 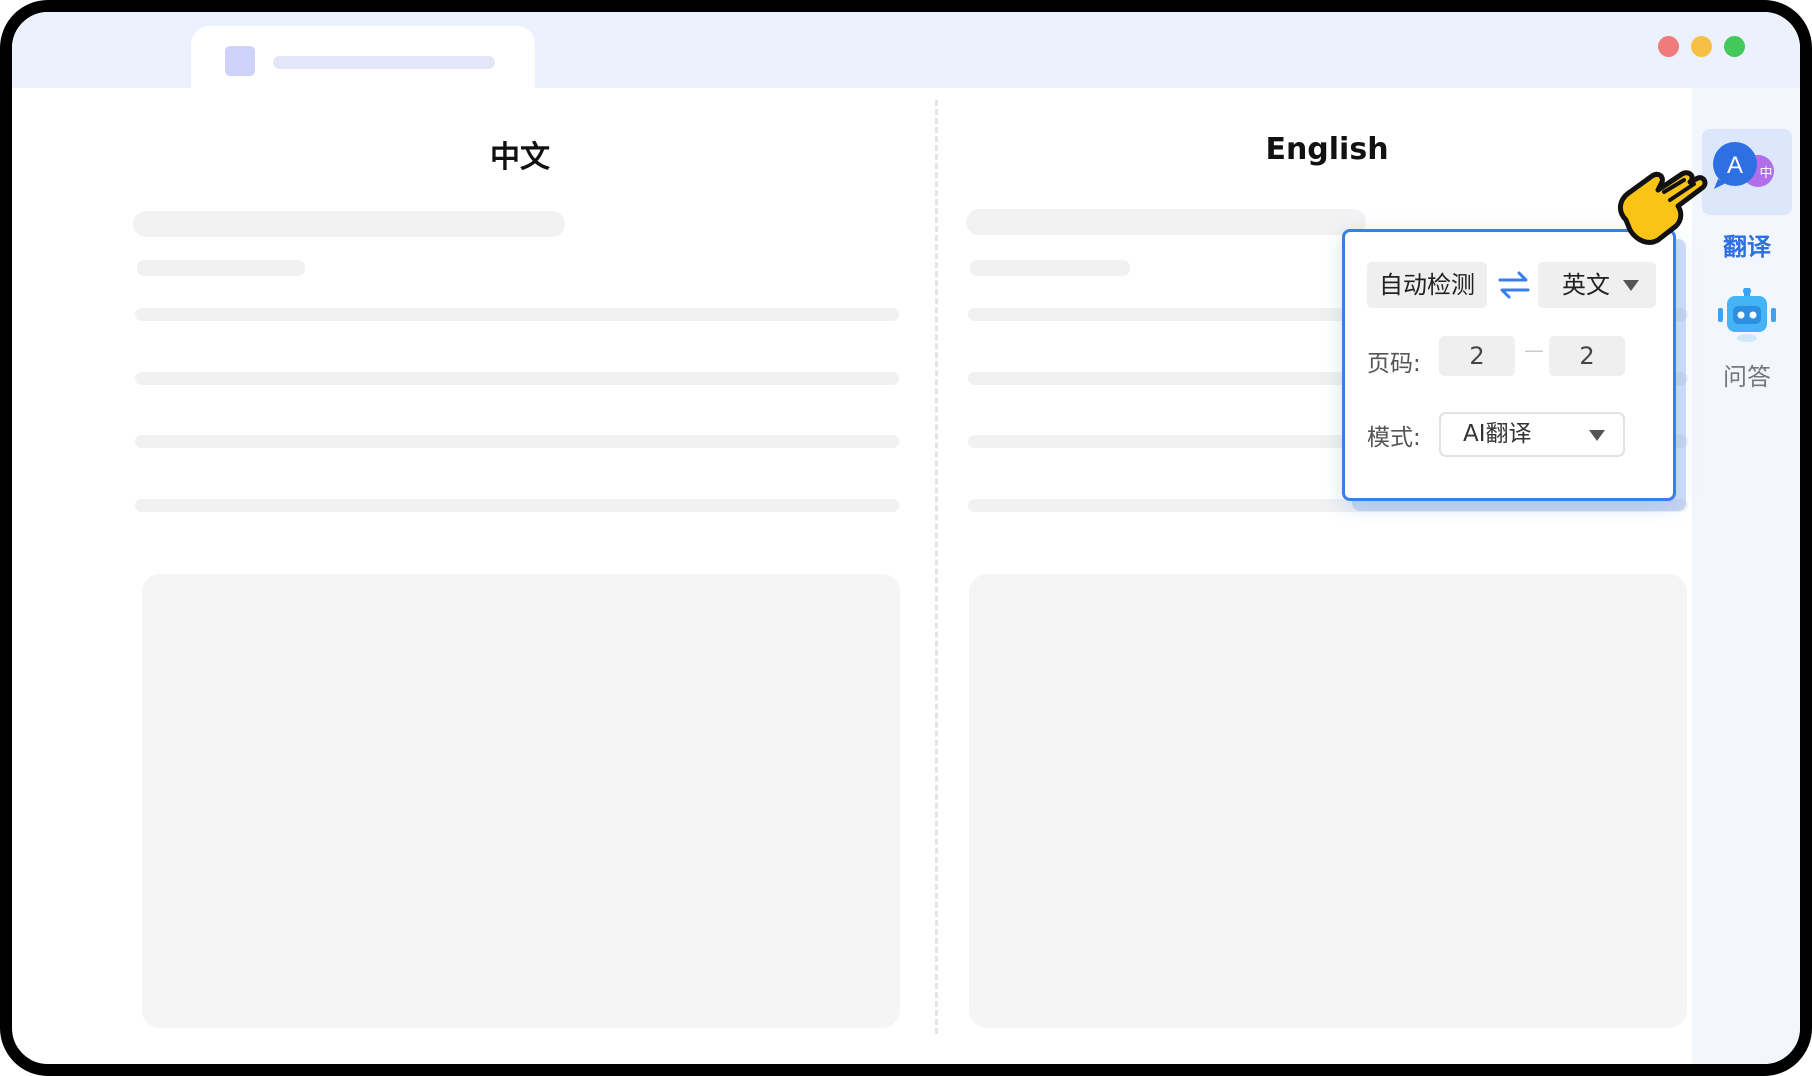 What do you see at coordinates (1668, 46) in the screenshot?
I see `window-close-button` at bounding box center [1668, 46].